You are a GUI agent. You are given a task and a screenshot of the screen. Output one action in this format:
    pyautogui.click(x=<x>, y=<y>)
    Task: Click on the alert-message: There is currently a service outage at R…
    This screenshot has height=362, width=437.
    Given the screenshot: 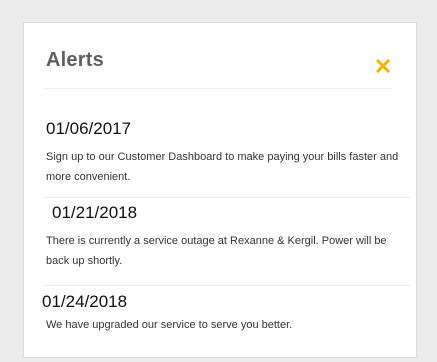 What is the action you would take?
    pyautogui.click(x=216, y=251)
    